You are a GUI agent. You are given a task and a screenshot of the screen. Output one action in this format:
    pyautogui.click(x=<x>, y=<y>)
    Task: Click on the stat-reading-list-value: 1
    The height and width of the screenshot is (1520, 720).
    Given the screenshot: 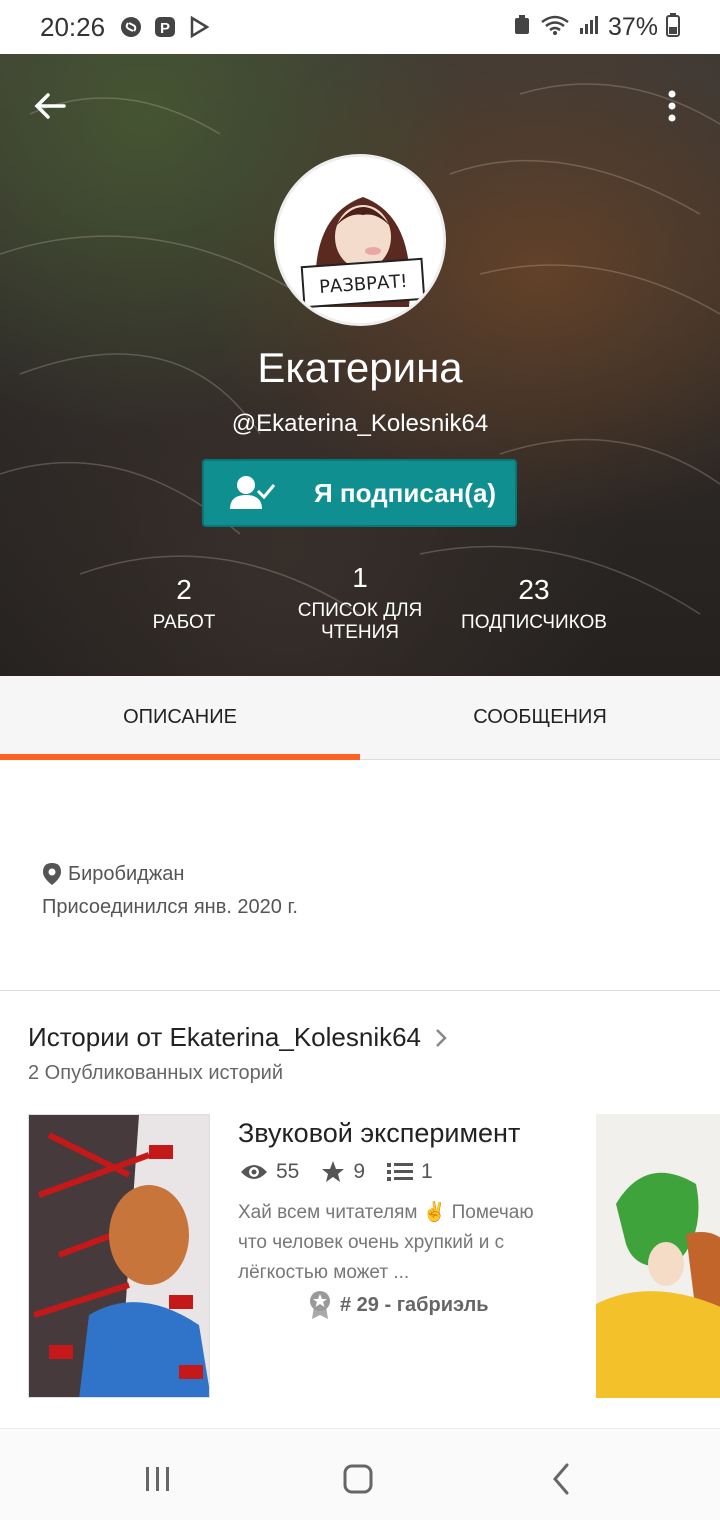 What is the action you would take?
    pyautogui.click(x=360, y=577)
    